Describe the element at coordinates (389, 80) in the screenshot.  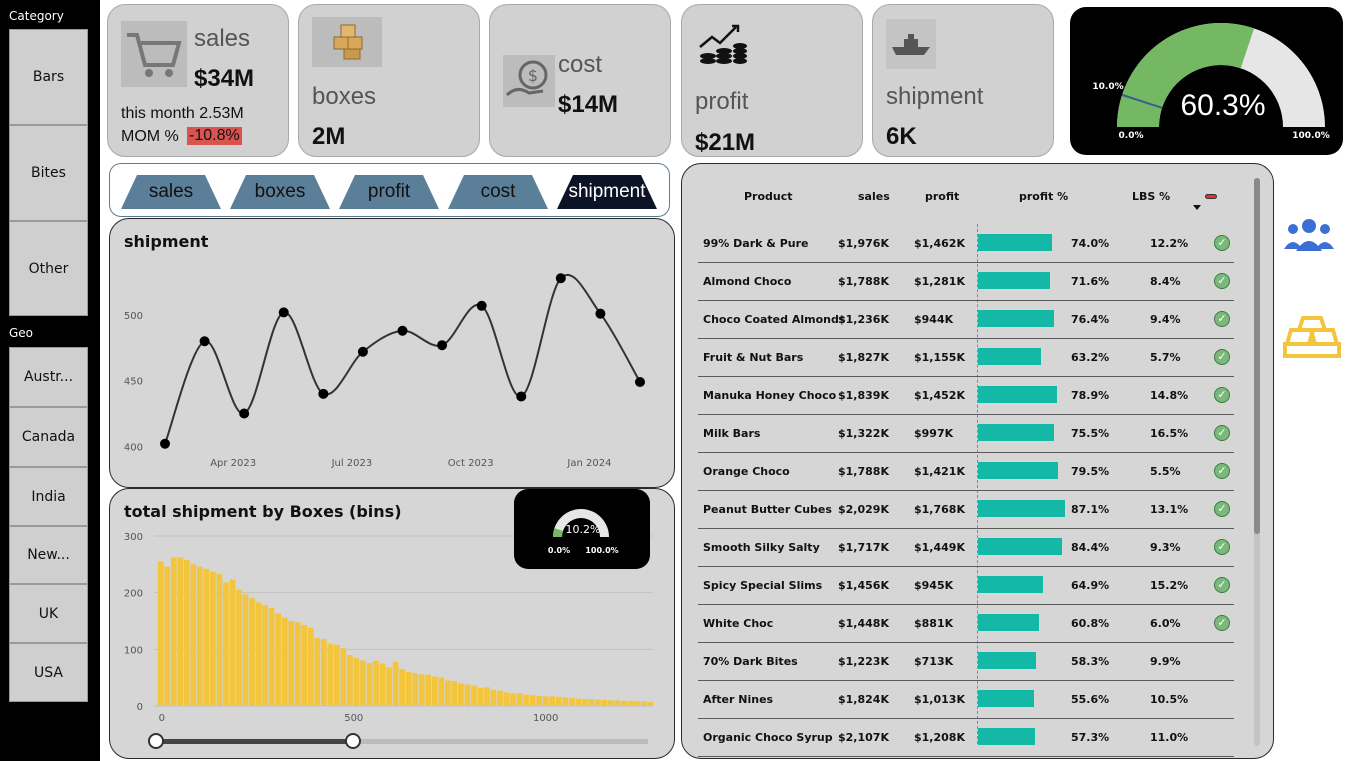
I see `kpi-card-boxes: boxes 2M` at that location.